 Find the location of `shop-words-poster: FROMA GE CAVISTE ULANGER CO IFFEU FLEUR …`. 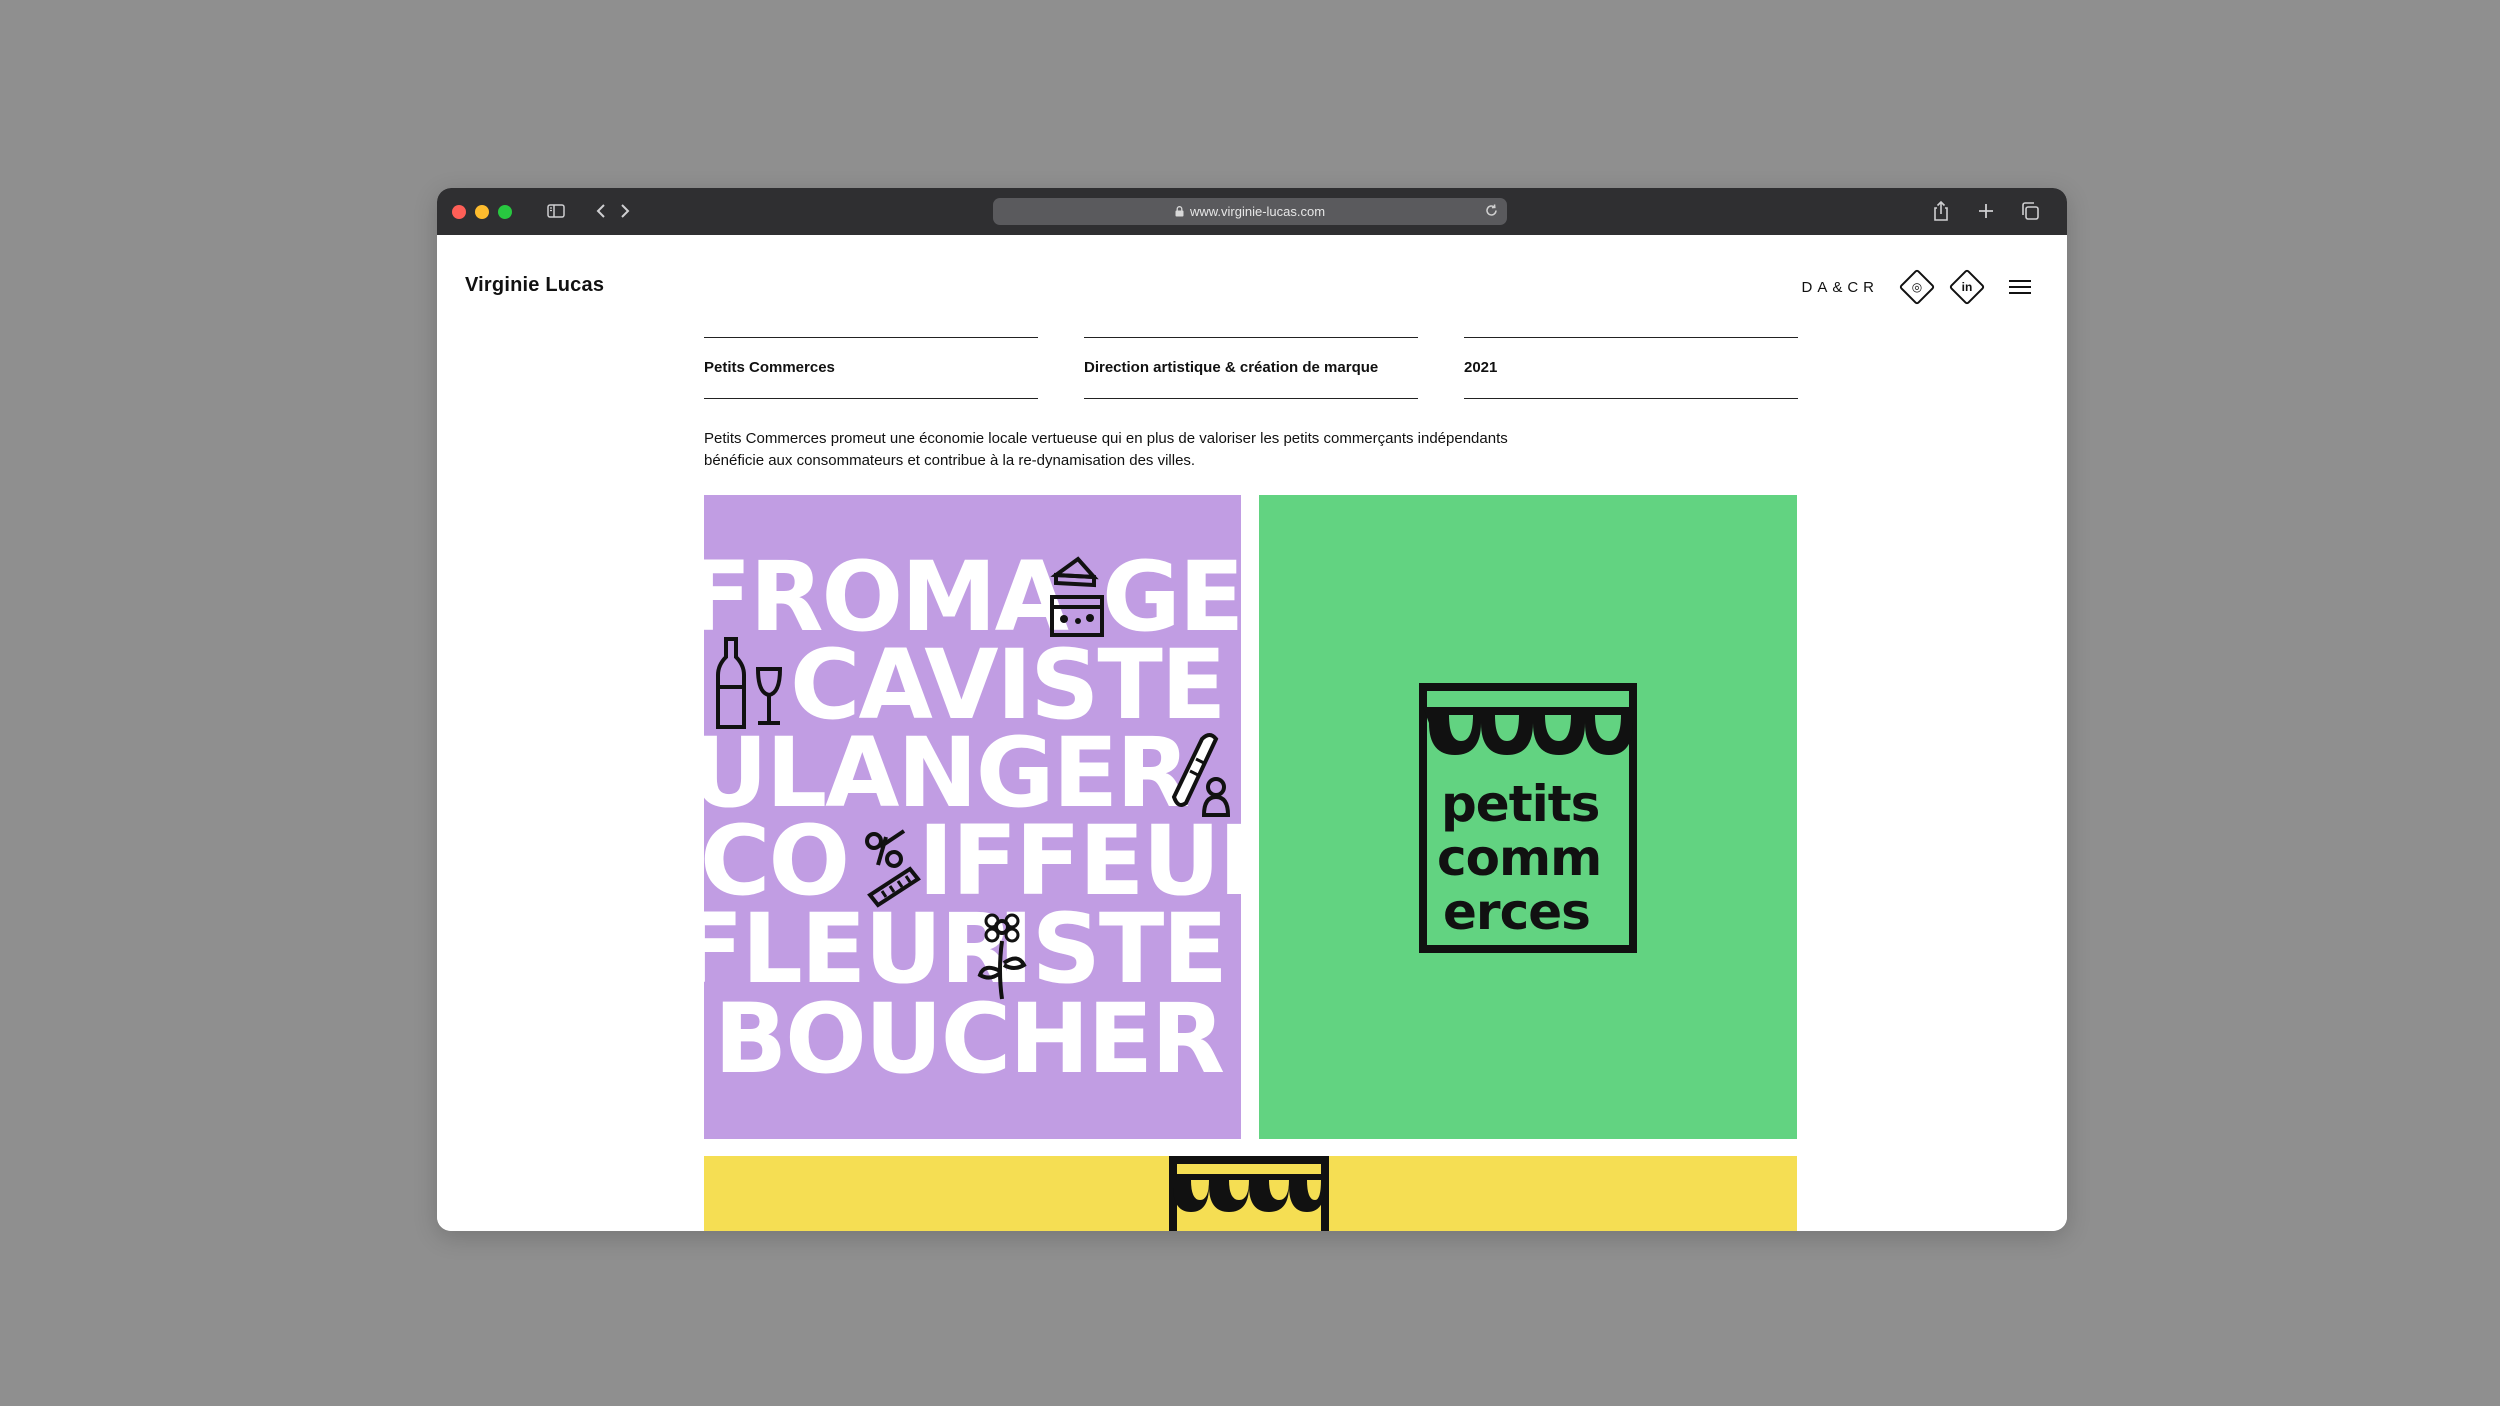

shop-words-poster: FROMA GE CAVISTE ULANGER CO IFFEU FLEUR … is located at coordinates (972, 817).